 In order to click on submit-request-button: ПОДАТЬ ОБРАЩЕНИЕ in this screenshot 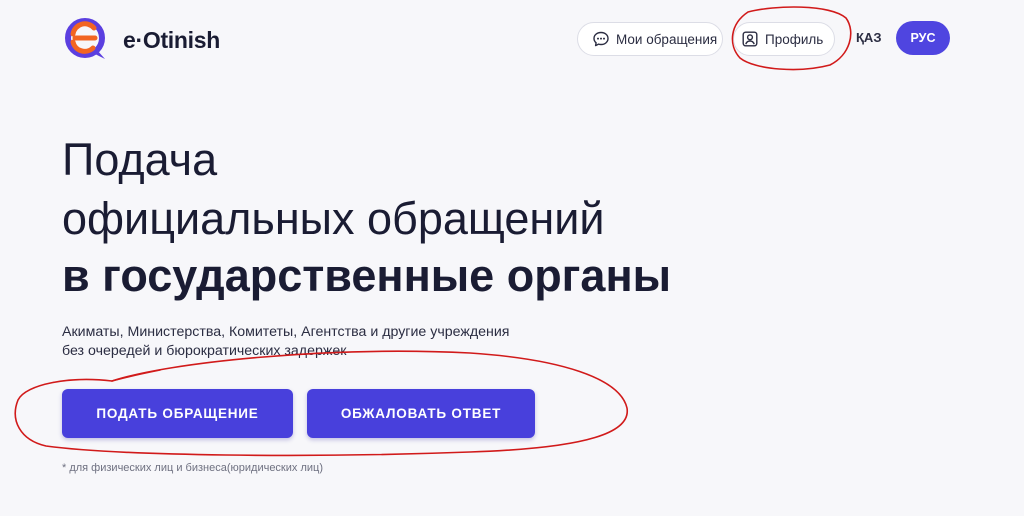, I will do `click(177, 413)`.